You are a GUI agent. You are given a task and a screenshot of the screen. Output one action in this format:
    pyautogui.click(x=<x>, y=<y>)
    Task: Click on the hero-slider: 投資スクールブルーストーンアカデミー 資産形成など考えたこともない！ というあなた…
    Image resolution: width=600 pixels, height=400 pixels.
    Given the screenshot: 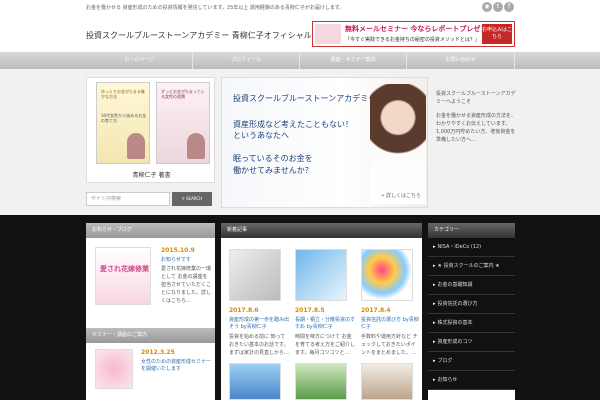 What is the action you would take?
    pyautogui.click(x=324, y=142)
    